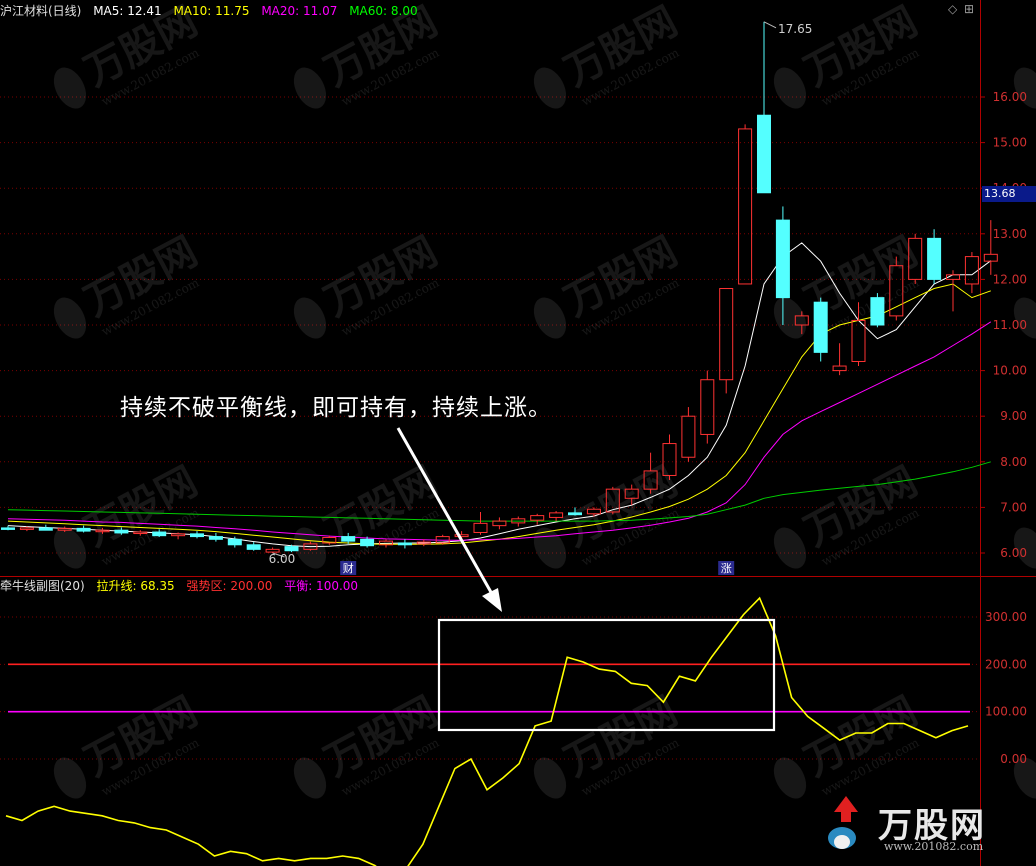 The height and width of the screenshot is (866, 1036). What do you see at coordinates (952, 9) in the screenshot?
I see `diamond-icon: ◇` at bounding box center [952, 9].